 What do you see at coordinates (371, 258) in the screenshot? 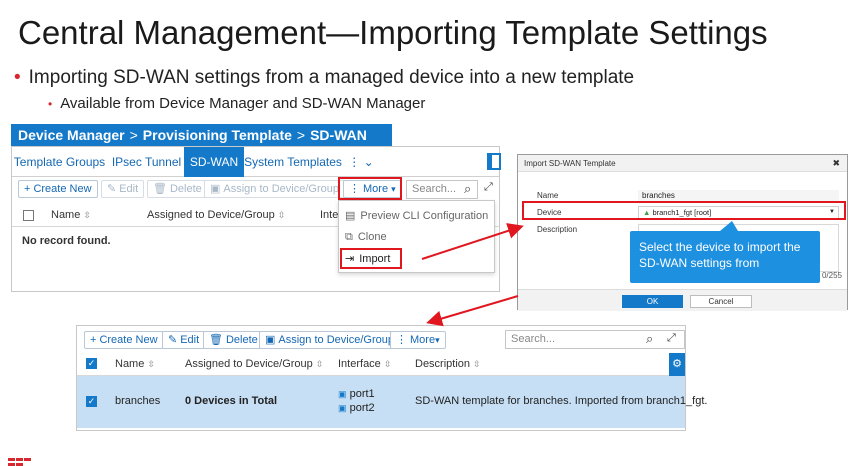
I see `import-highlight` at bounding box center [371, 258].